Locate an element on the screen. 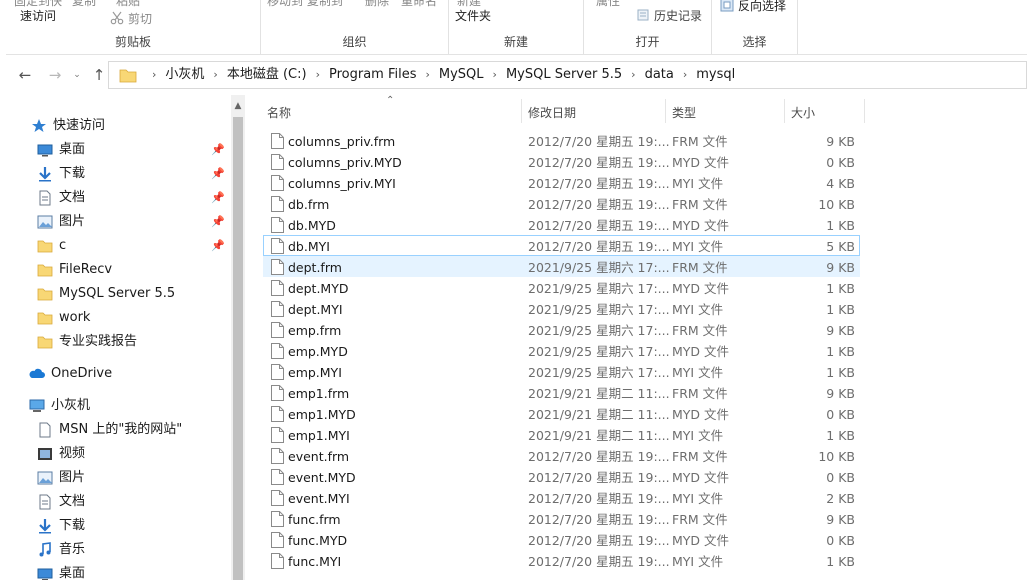 The image size is (1027, 580). file-name: db.MYD is located at coordinates (312, 225).